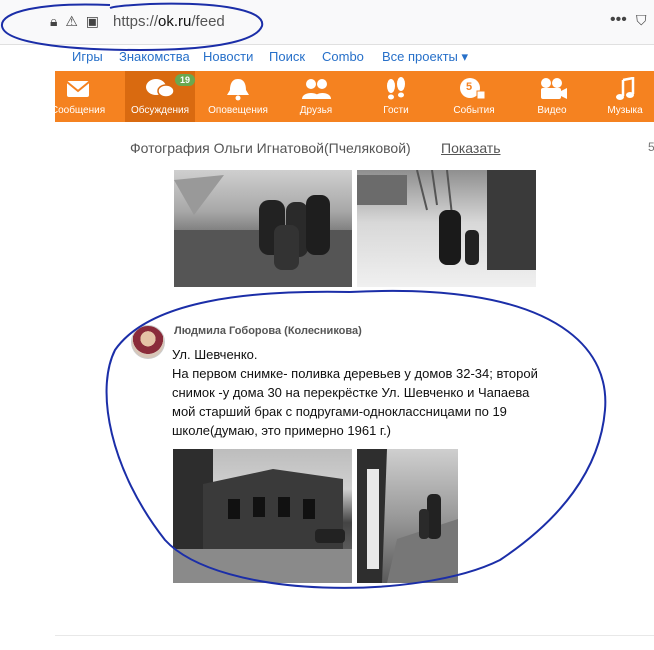 The width and height of the screenshot is (654, 650). What do you see at coordinates (175, 21) in the screenshot?
I see `url-domain: ok.ru` at bounding box center [175, 21].